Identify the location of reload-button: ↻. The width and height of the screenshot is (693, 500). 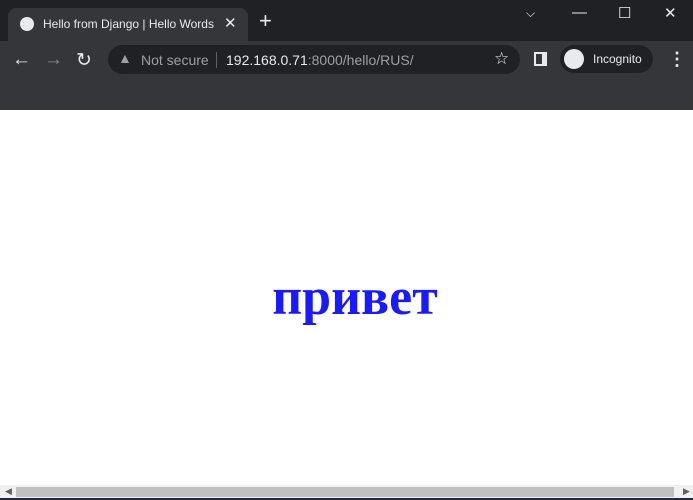
(84, 60).